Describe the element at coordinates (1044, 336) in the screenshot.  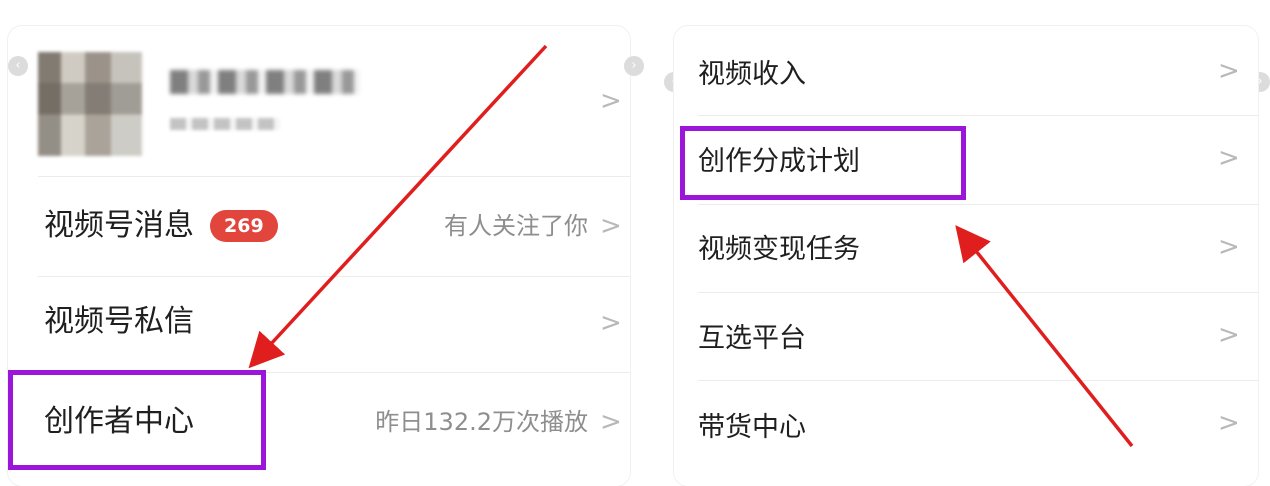
I see `arrow-to-revenue-share` at that location.